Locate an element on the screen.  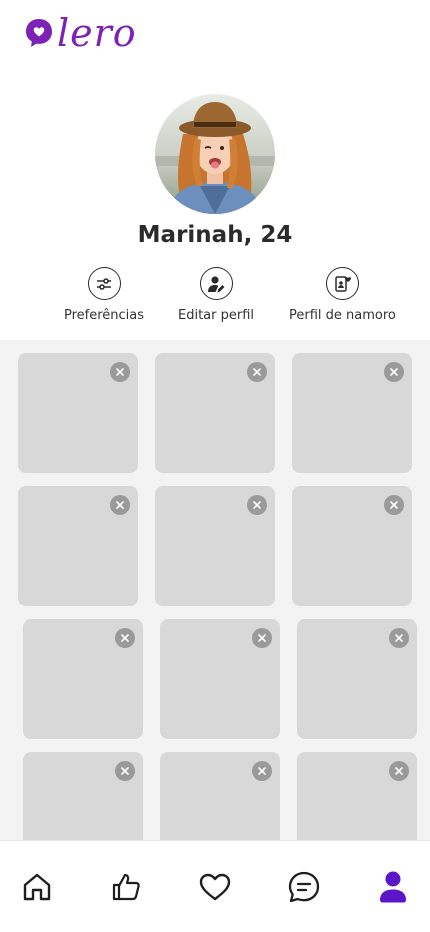
edit-profile-label: Editar perfil is located at coordinates (216, 315).